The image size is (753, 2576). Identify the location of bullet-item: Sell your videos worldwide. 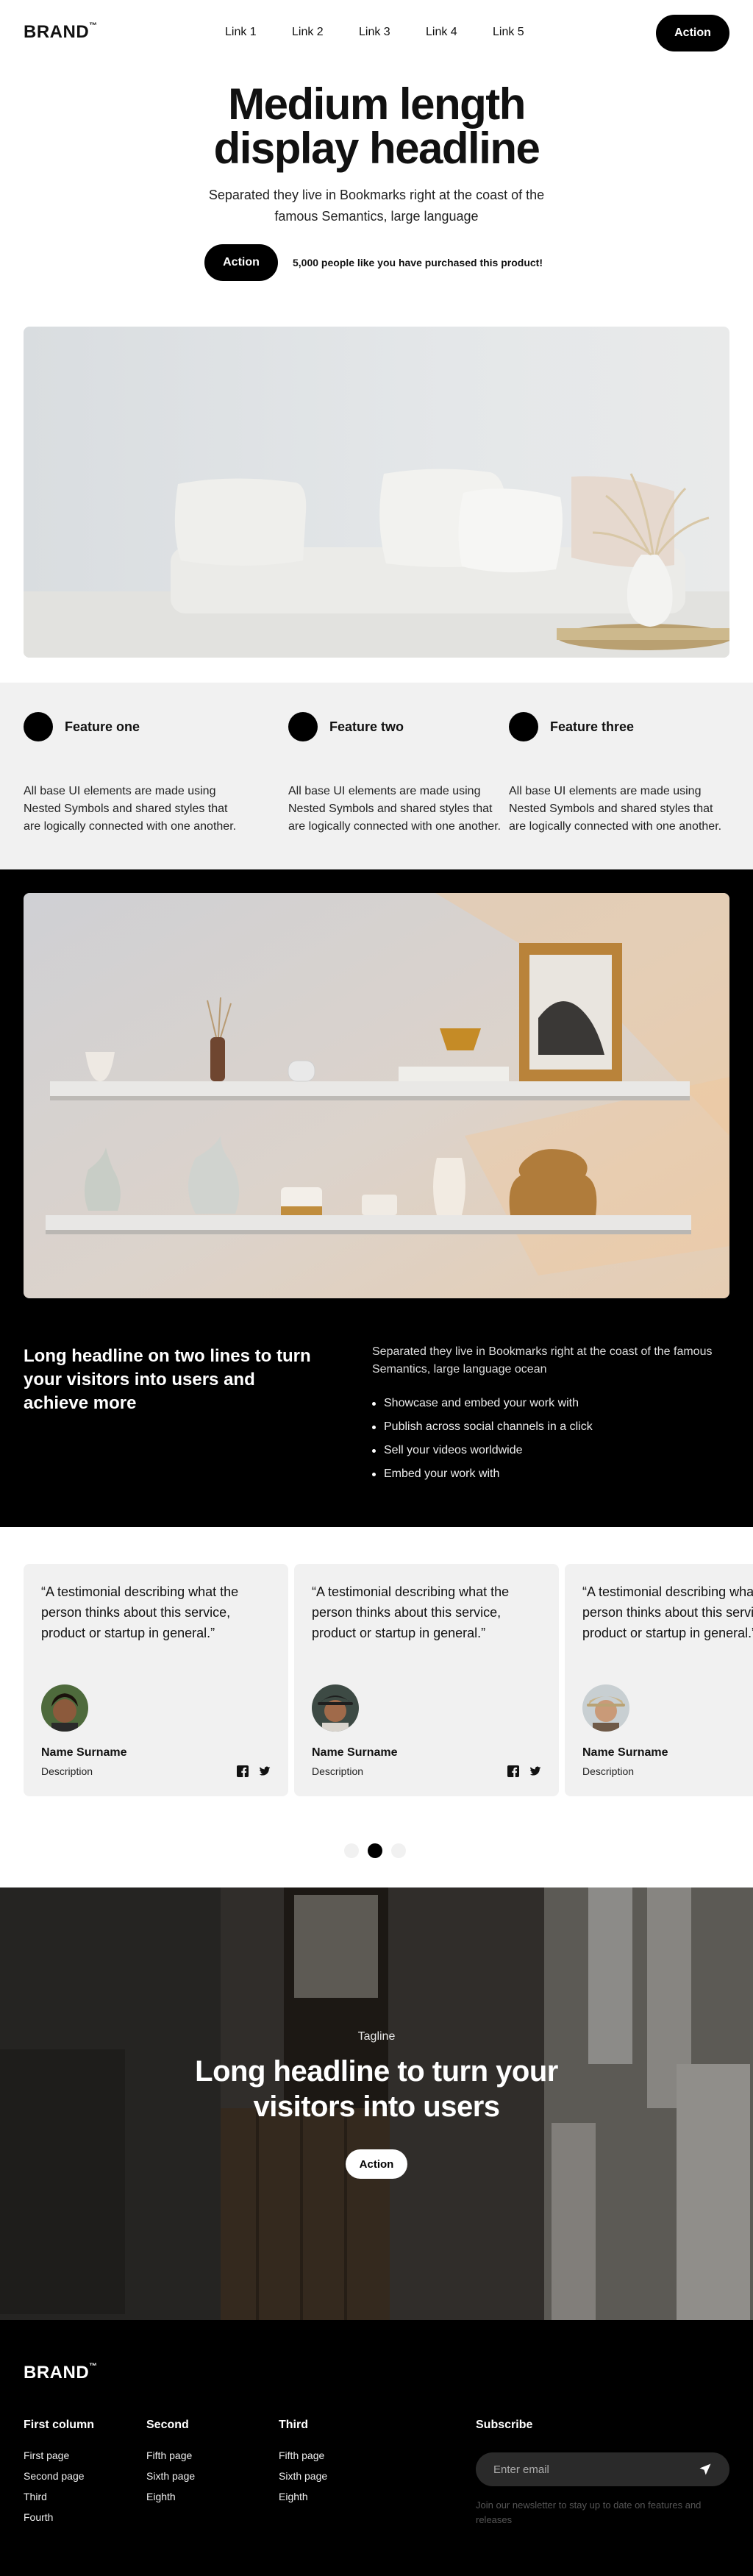
(482, 1450).